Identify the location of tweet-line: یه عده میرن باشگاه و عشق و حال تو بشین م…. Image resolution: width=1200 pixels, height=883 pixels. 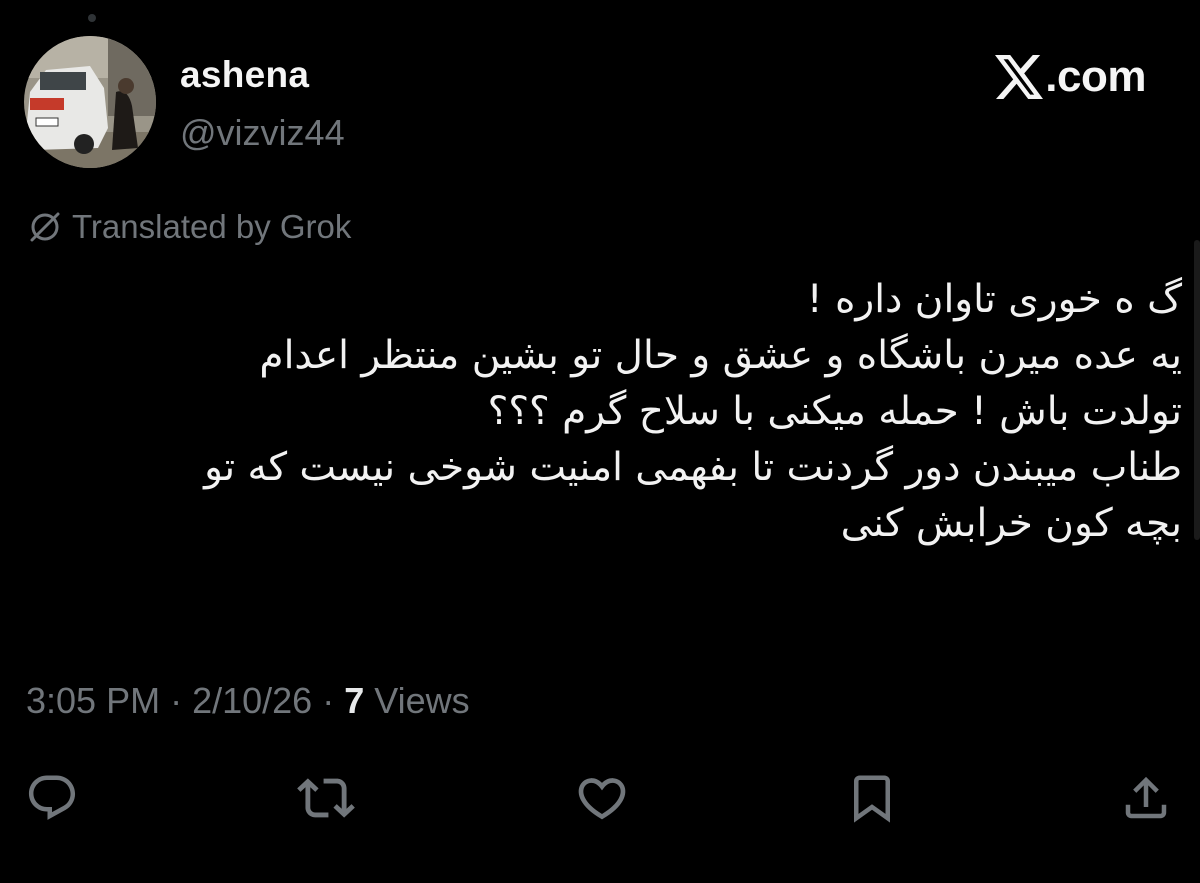
(720, 355).